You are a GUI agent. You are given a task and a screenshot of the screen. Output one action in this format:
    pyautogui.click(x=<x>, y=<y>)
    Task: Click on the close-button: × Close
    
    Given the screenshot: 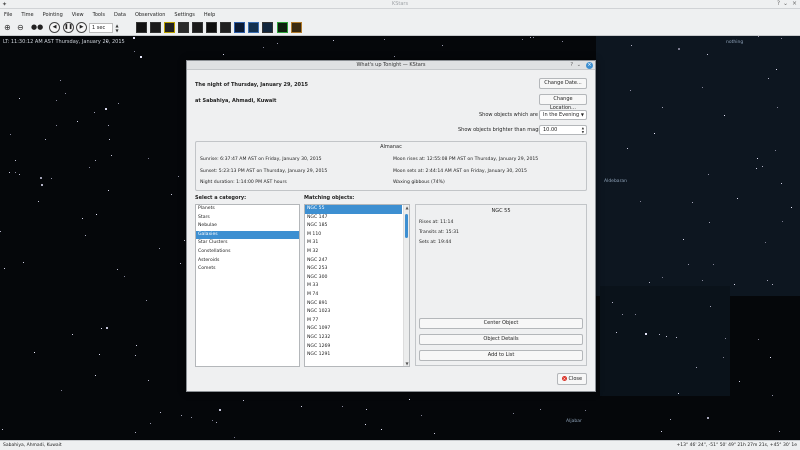 What is the action you would take?
    pyautogui.click(x=572, y=379)
    